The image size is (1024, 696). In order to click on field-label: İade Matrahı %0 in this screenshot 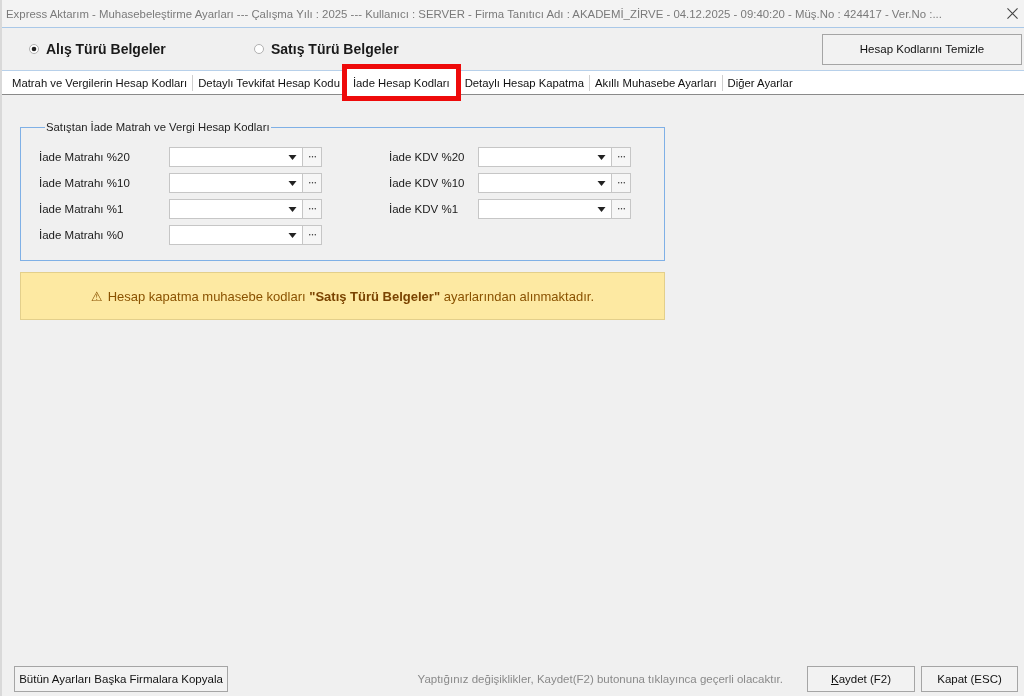, I will do `click(82, 235)`.